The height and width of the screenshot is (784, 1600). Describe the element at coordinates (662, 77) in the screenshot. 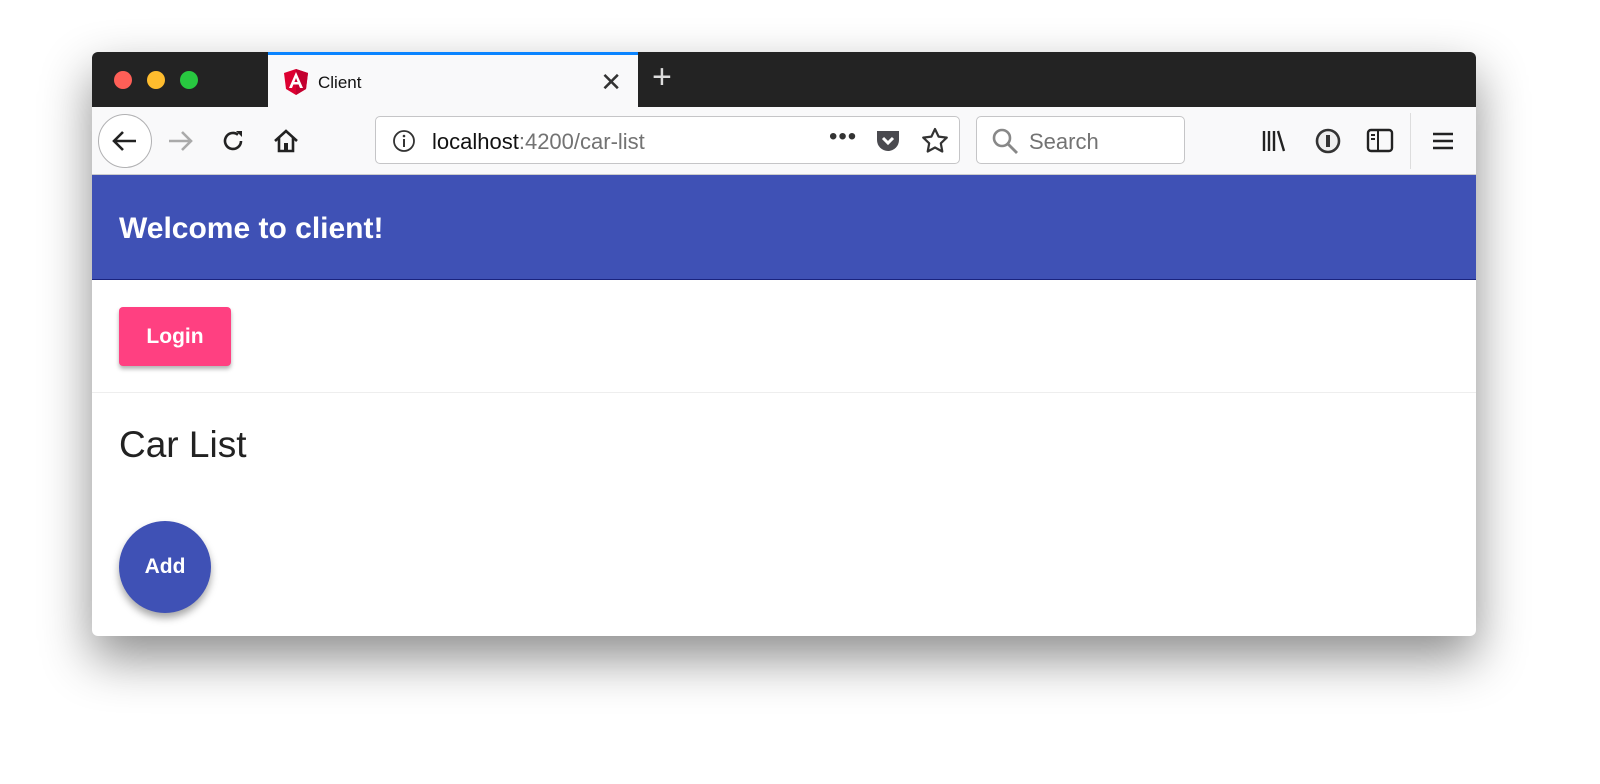

I see `plus-icon: +` at that location.